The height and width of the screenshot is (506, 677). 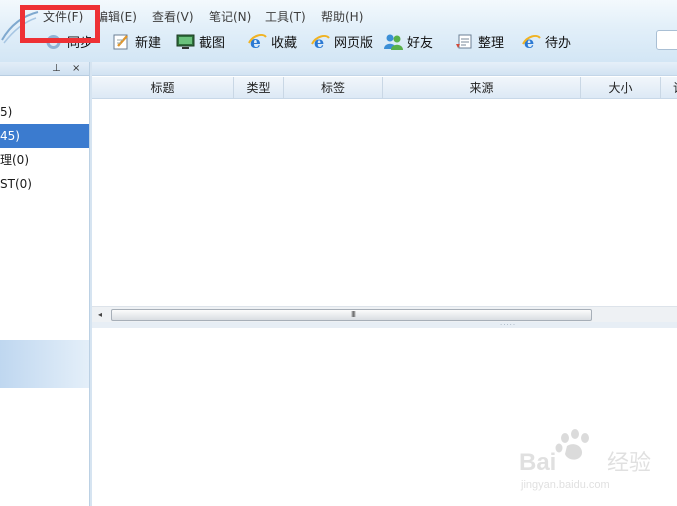 I want to click on sync-button: 同步, so click(x=68, y=41).